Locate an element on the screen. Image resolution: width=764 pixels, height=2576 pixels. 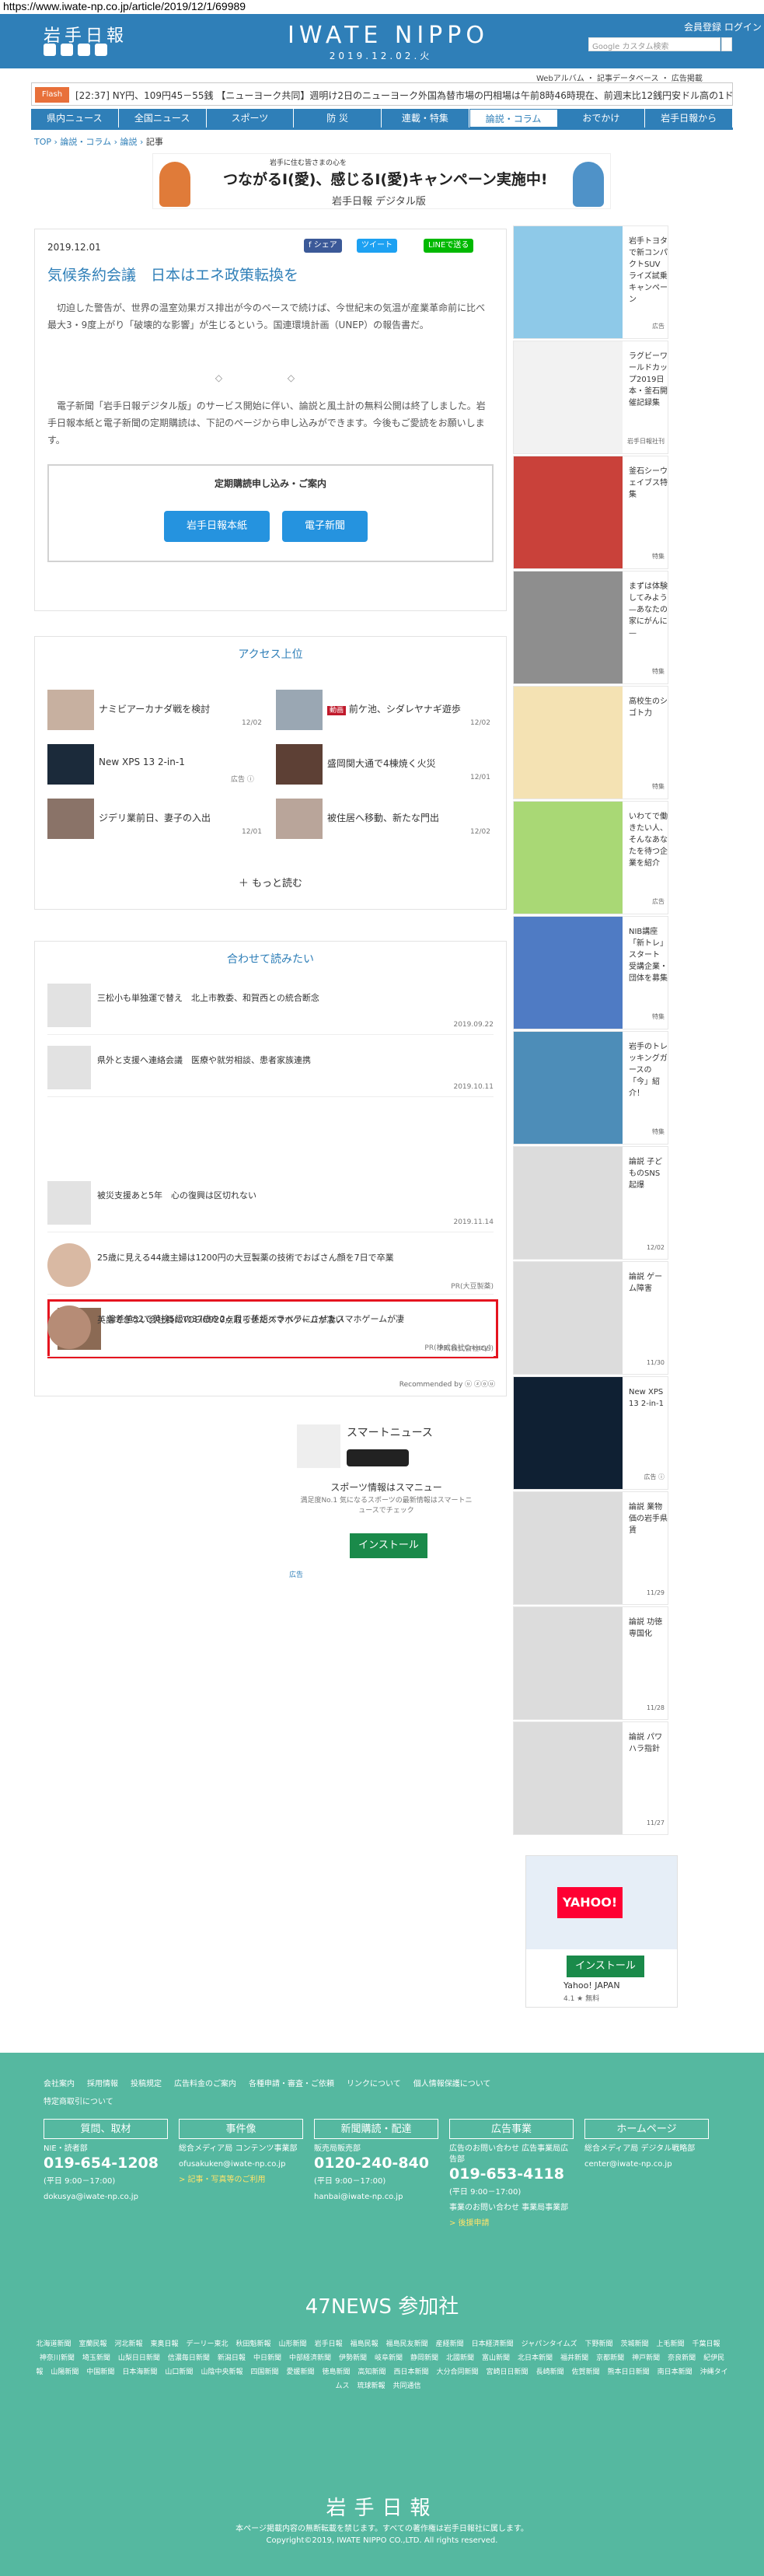
paper-link: 信濃毎日新聞 is located at coordinates (189, 2358).